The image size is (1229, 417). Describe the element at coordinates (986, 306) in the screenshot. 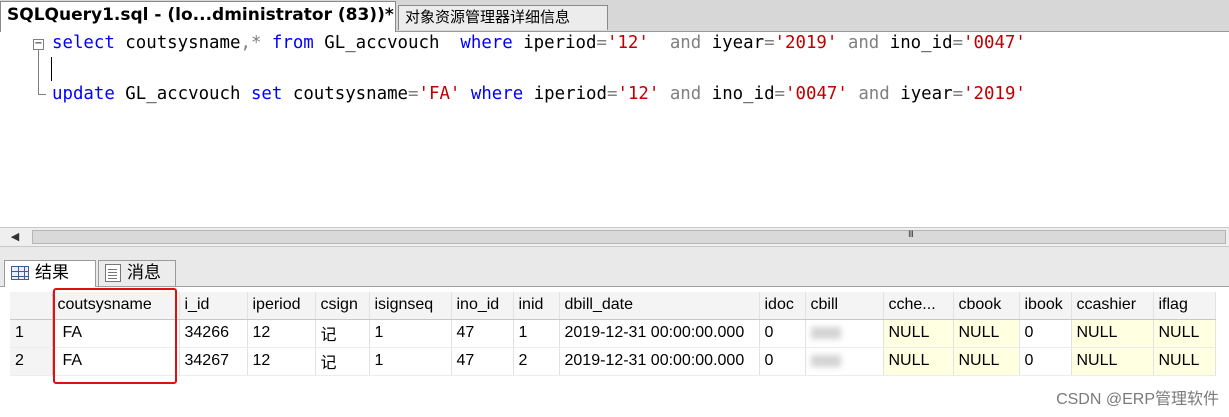

I see `col-header: cbook` at that location.